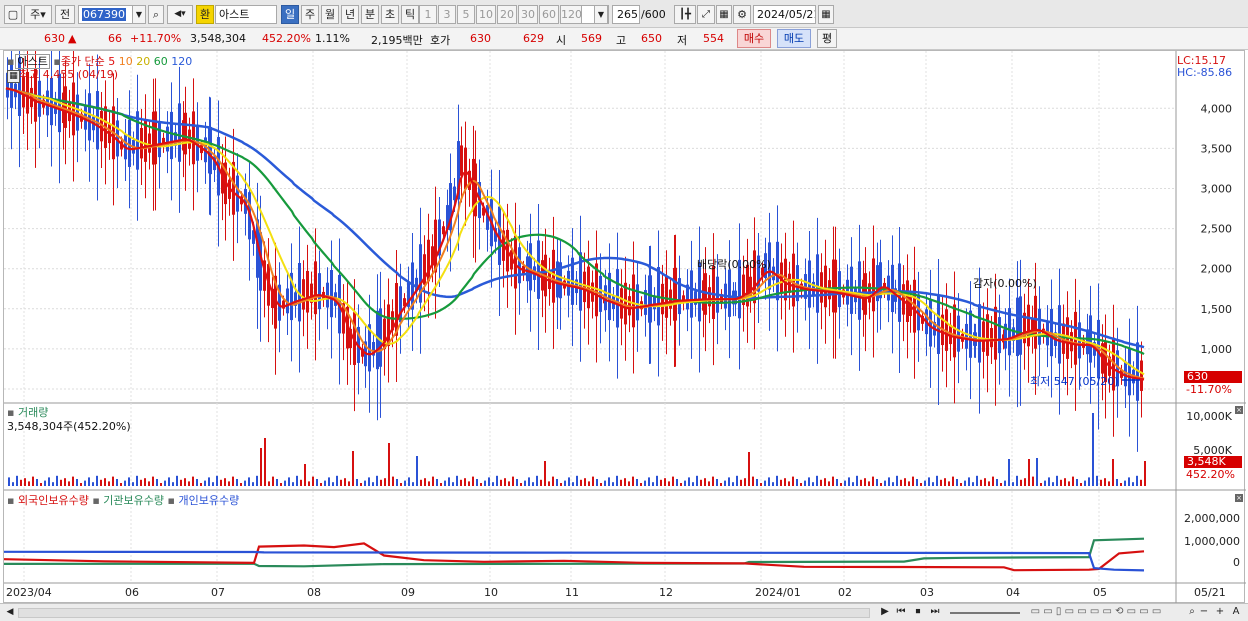  I want to click on minute-button-10: 10, so click(486, 14).